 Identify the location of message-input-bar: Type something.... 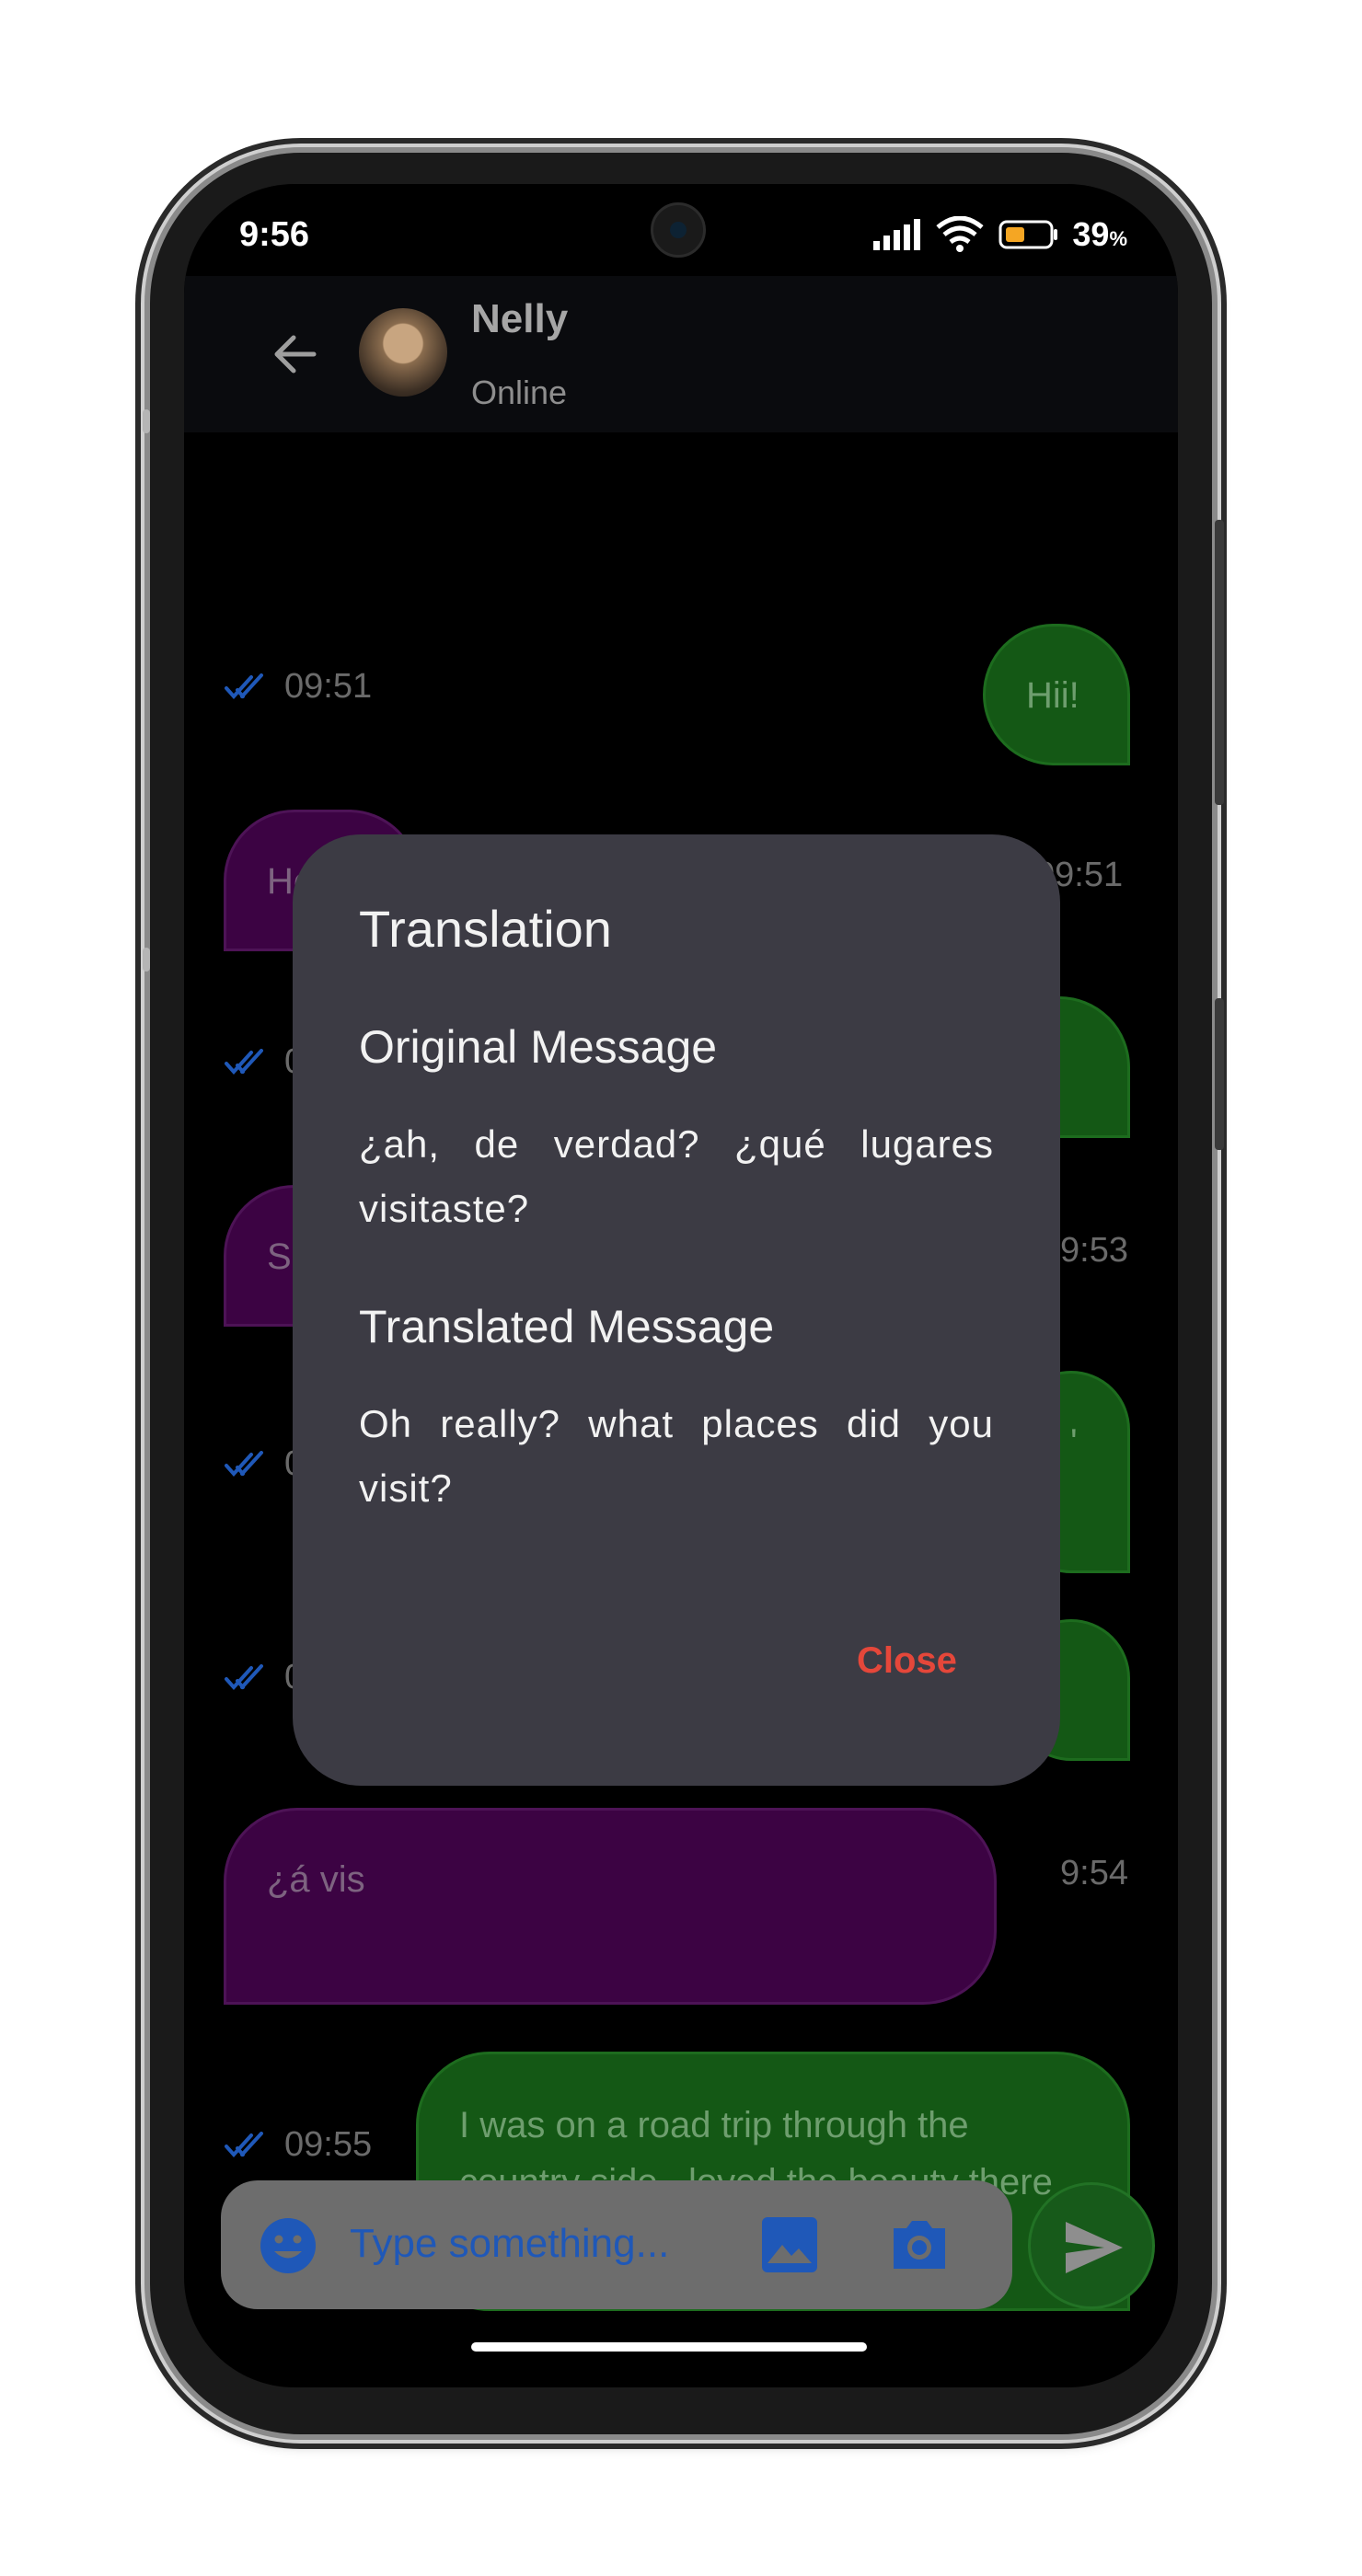
(617, 2244).